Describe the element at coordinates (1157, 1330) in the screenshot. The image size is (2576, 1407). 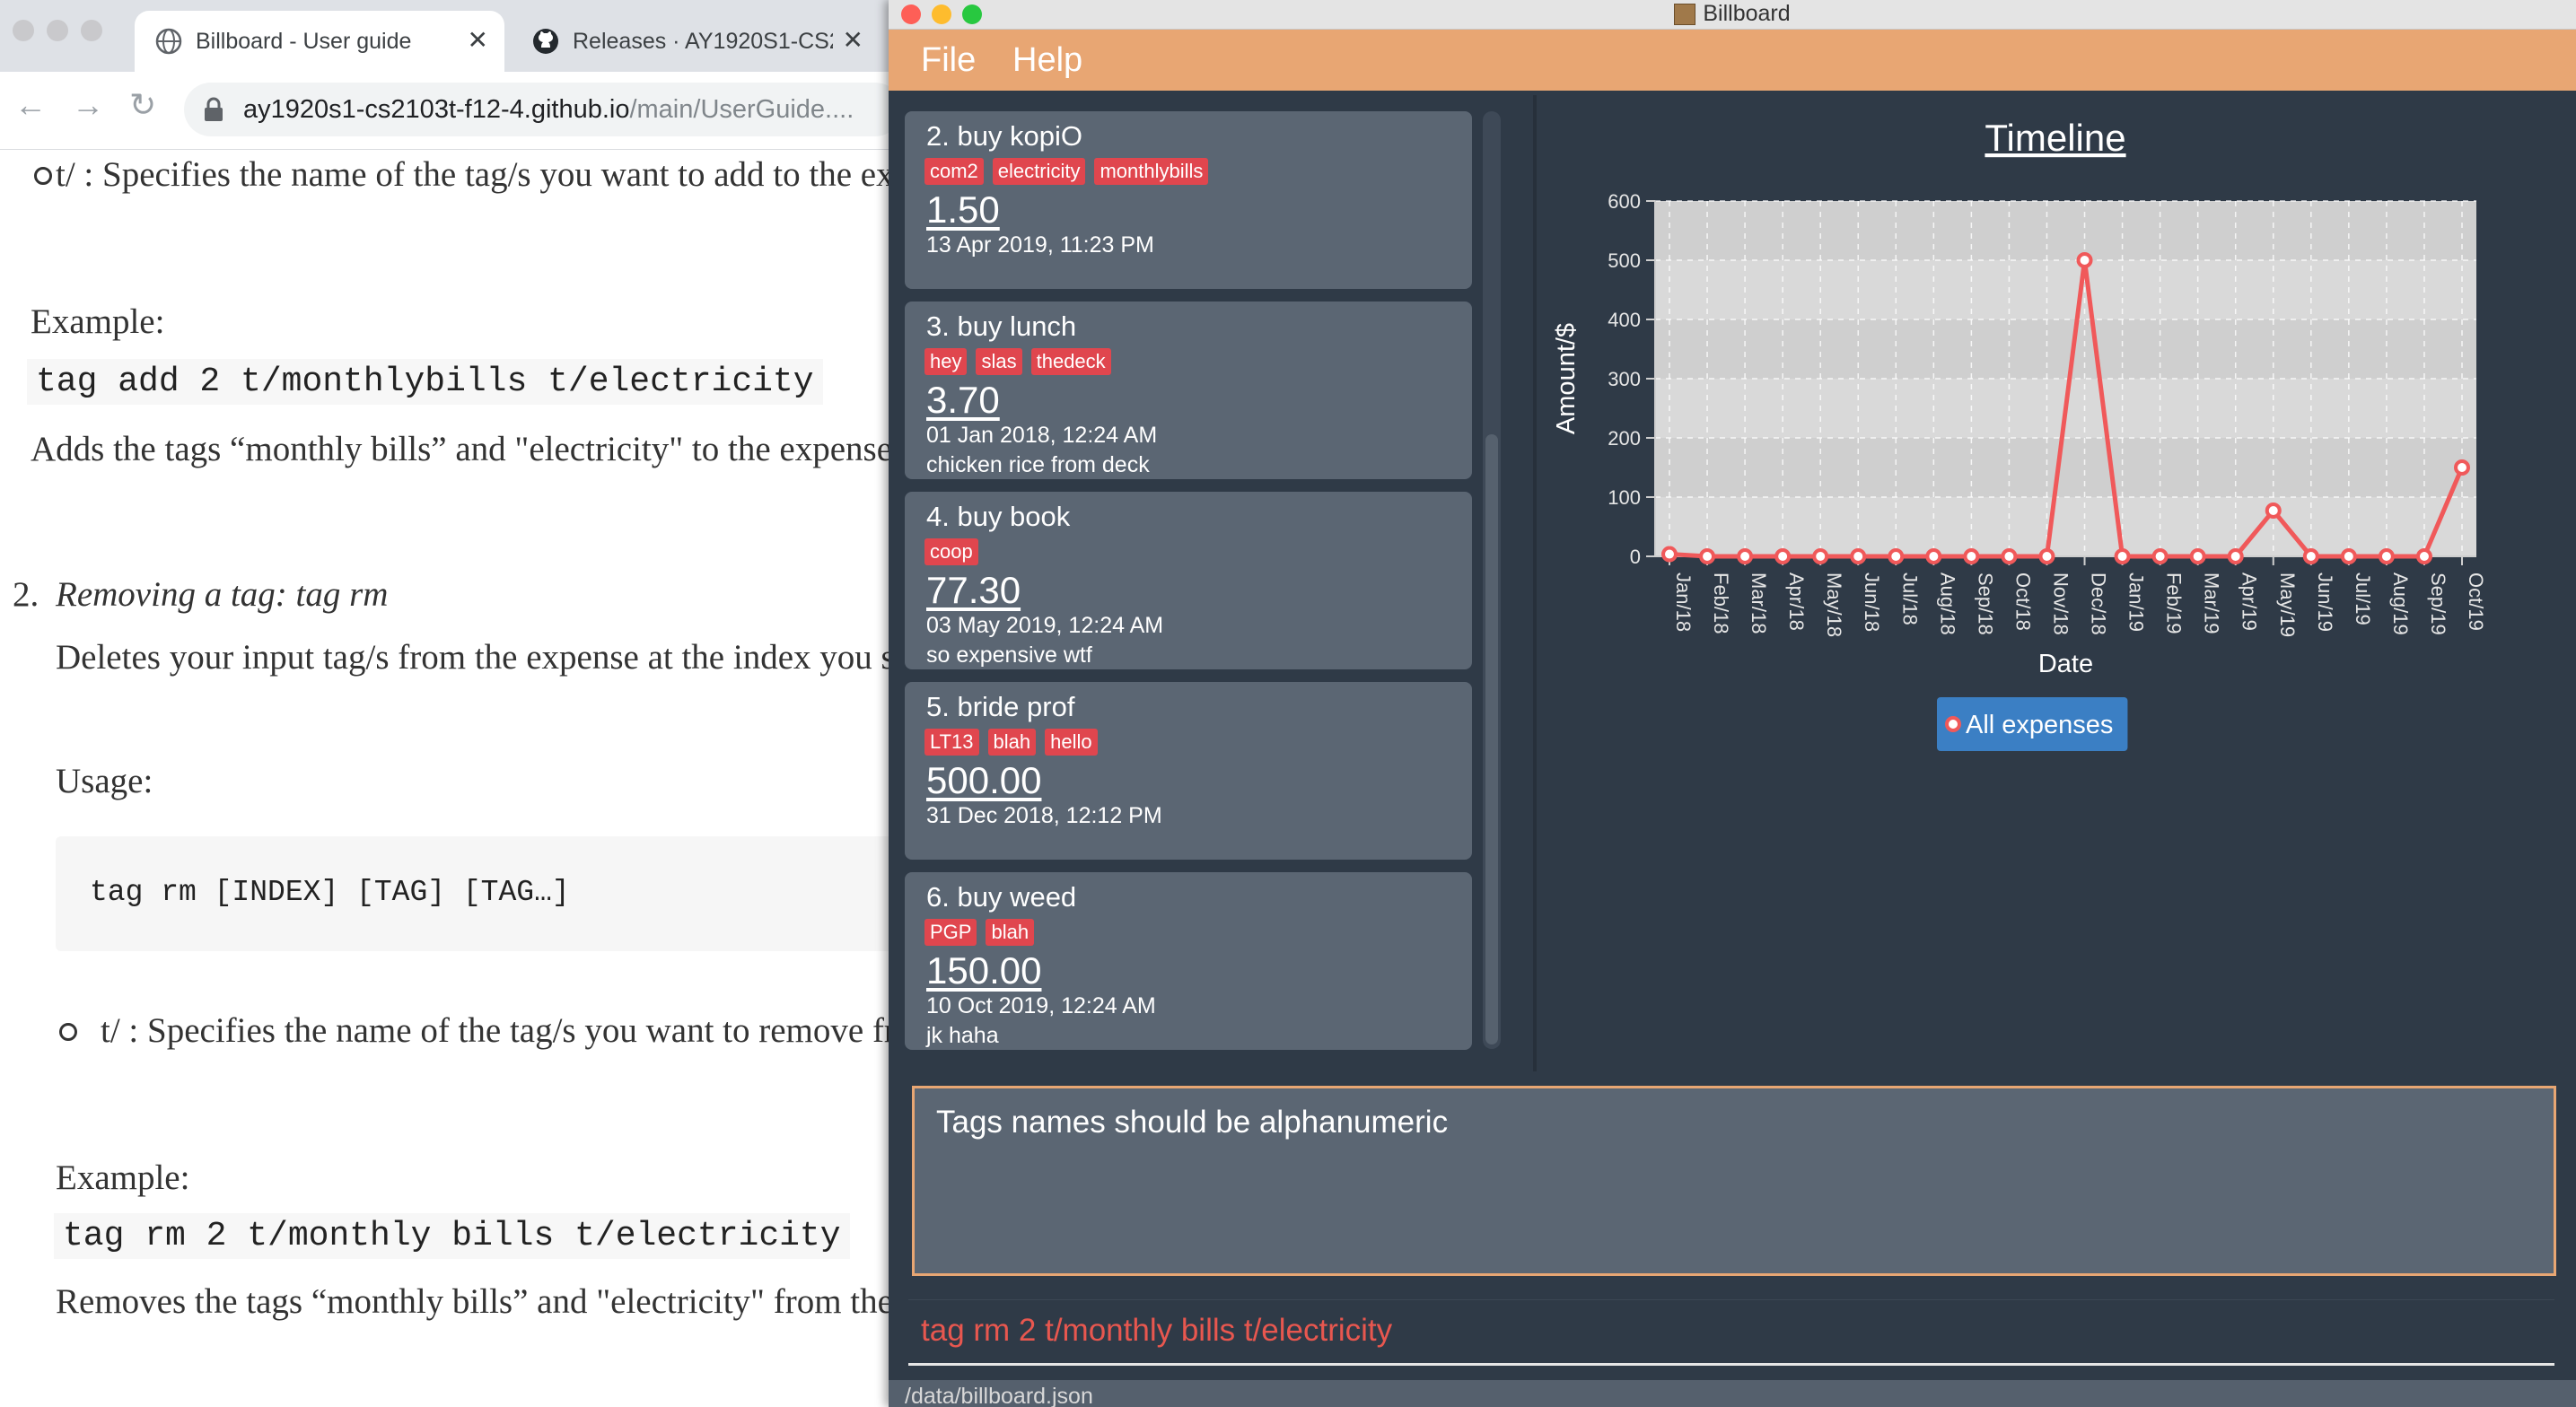
I see `command-text: tag rm 2 t/monthly bills t/electricity` at that location.